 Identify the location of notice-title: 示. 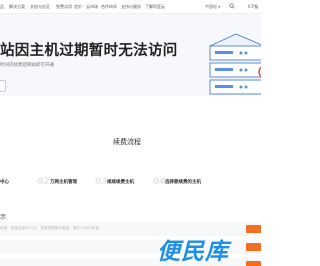
(3, 217).